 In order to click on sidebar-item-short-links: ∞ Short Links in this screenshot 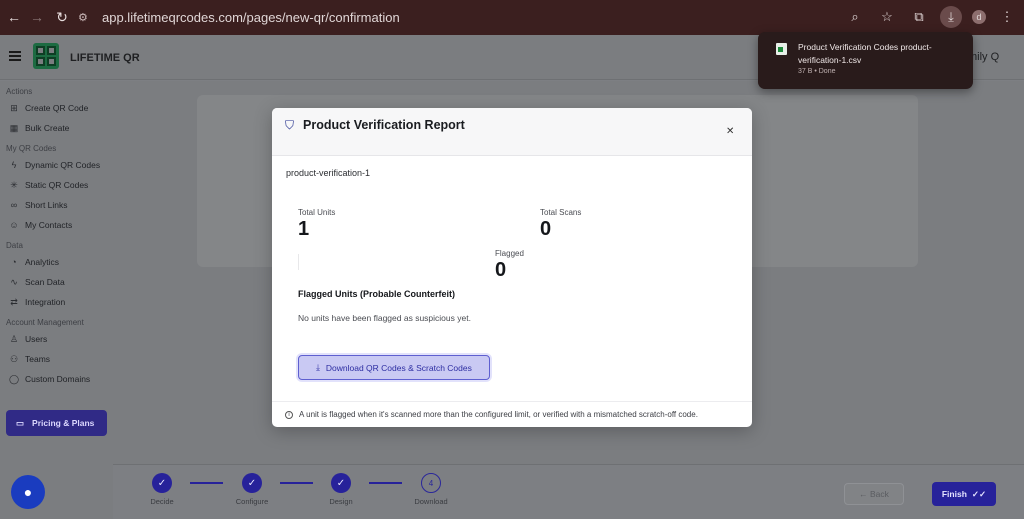, I will do `click(56, 205)`.